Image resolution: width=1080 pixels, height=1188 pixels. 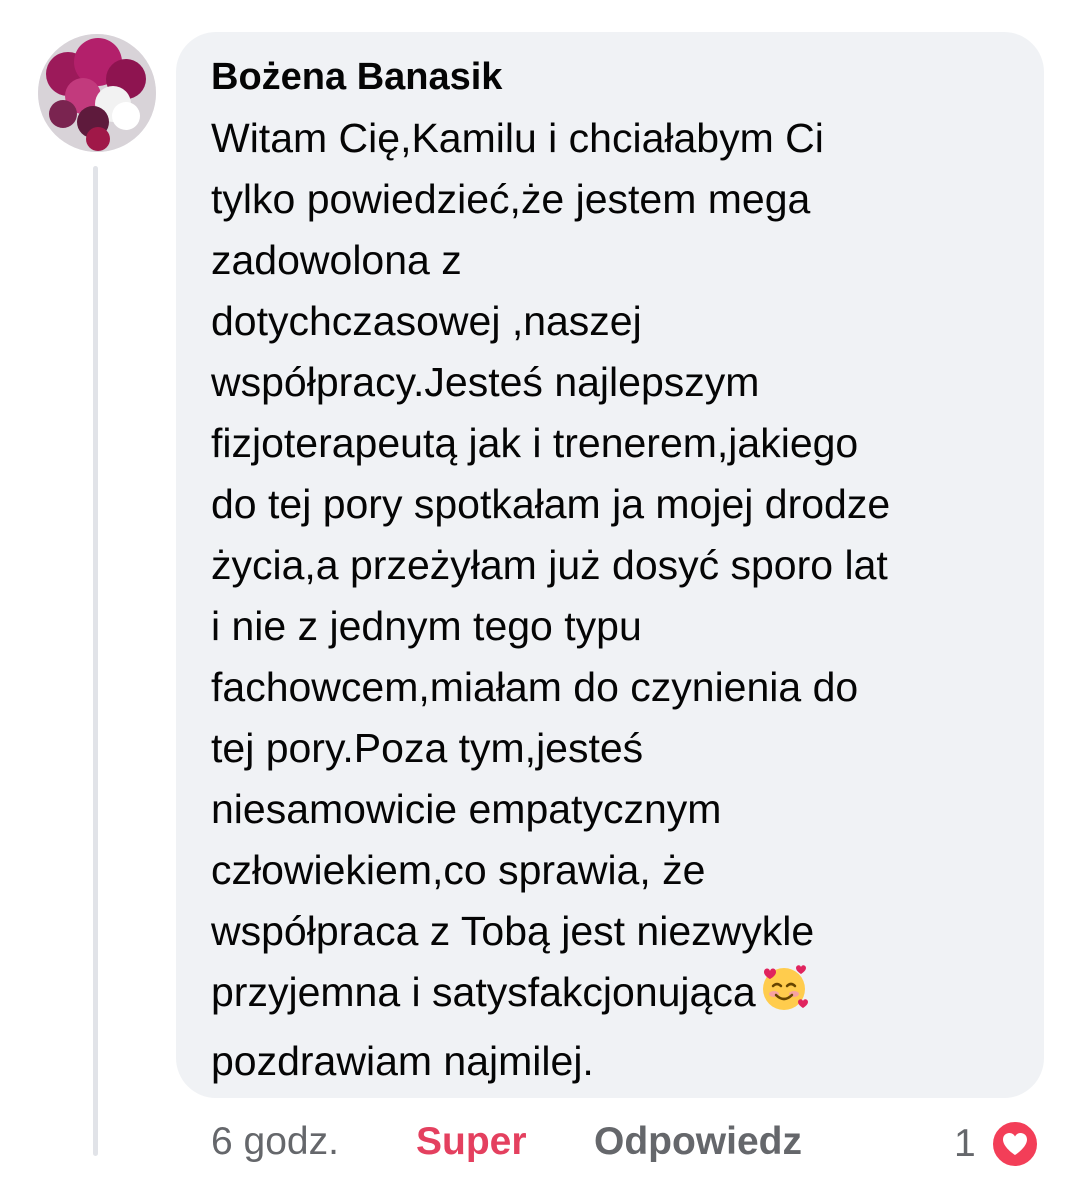 What do you see at coordinates (466, 809) in the screenshot?
I see `comment-line: niesamowicie empatycznym` at bounding box center [466, 809].